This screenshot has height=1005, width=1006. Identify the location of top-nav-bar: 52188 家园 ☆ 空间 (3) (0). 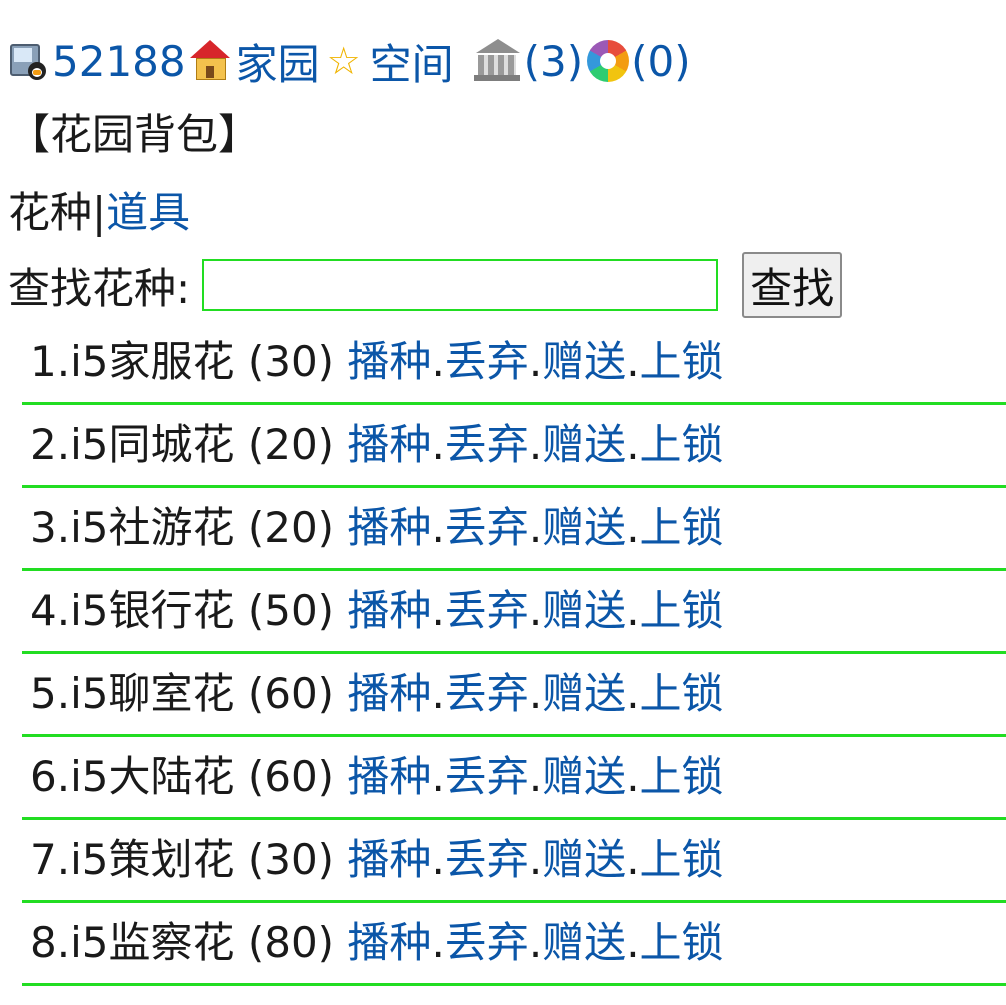
(349, 61).